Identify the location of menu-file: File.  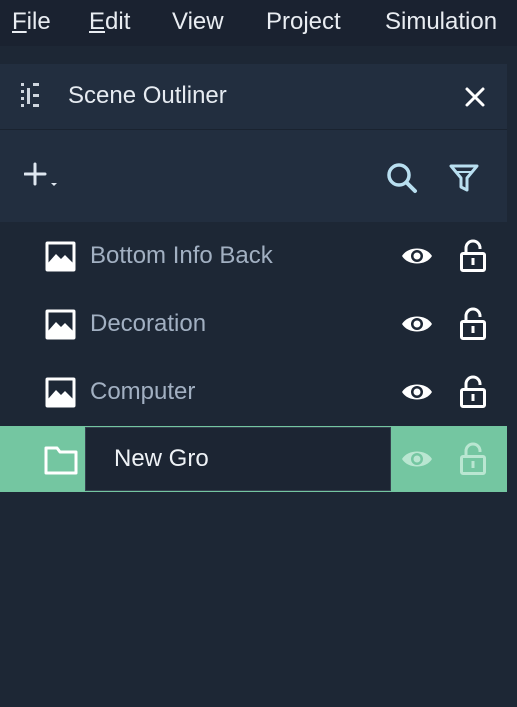
(31, 22).